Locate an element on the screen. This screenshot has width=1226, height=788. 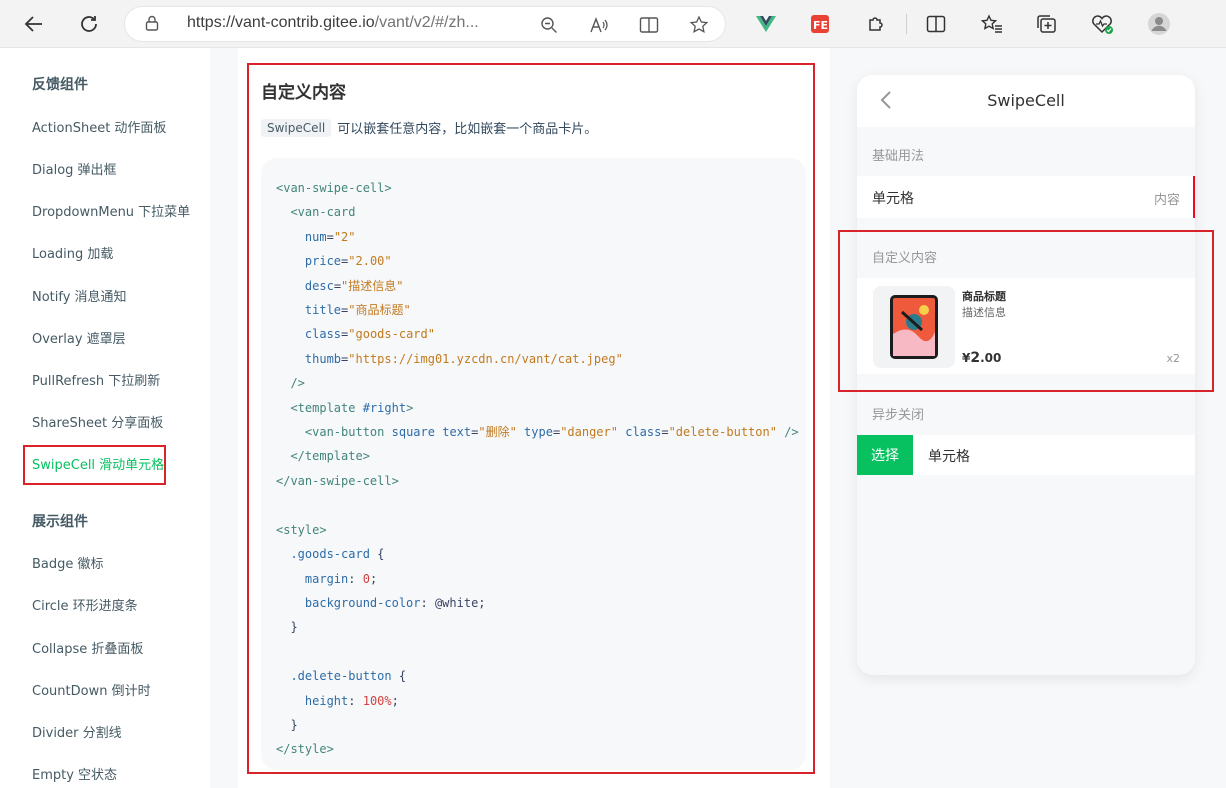
favorites-icon is located at coordinates (992, 24).